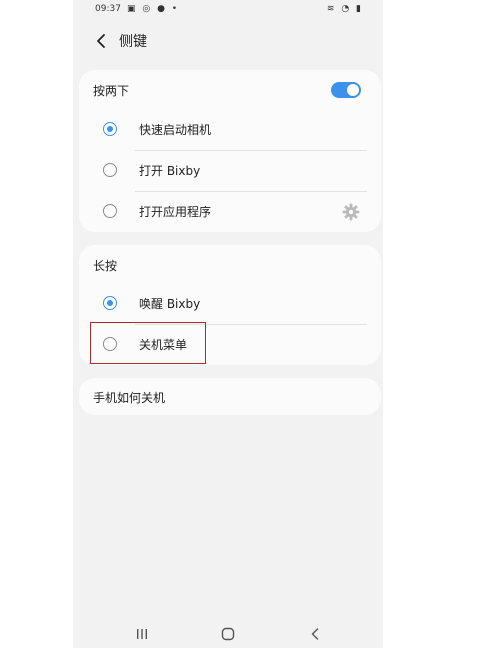 This screenshot has width=500, height=648. What do you see at coordinates (111, 91) in the screenshot?
I see `double-press-header: 按两下` at bounding box center [111, 91].